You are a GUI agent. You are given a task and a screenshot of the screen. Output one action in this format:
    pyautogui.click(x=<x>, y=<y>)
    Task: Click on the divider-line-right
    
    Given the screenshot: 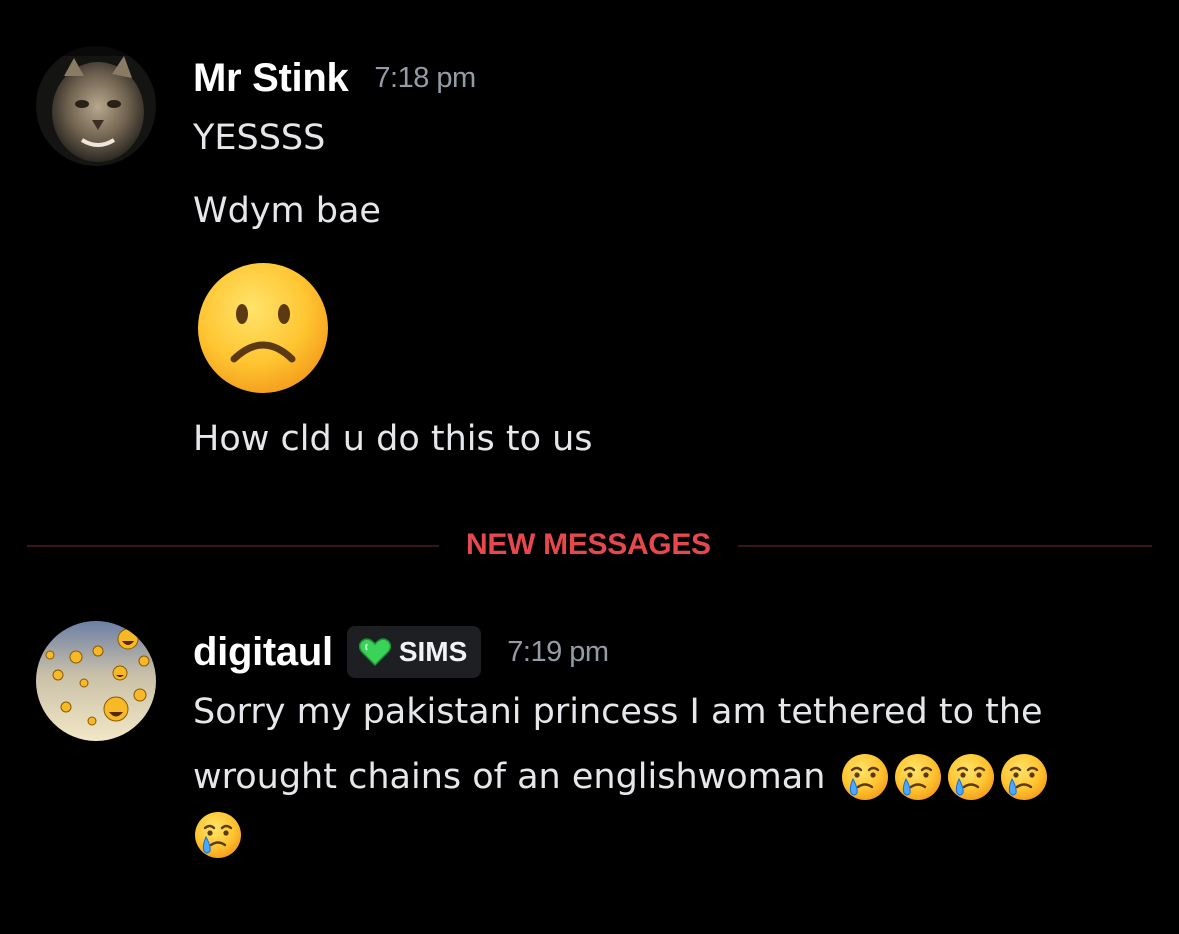 What is the action you would take?
    pyautogui.click(x=945, y=546)
    